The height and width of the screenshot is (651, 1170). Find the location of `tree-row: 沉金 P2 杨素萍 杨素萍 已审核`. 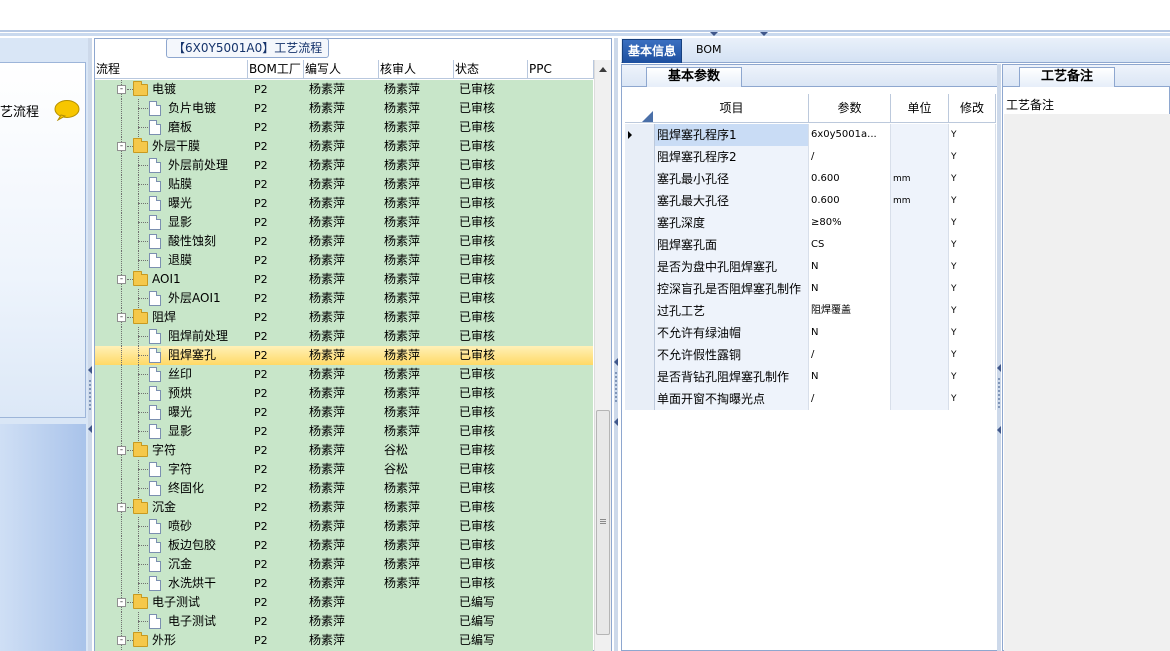

tree-row: 沉金 P2 杨素萍 杨素萍 已审核 is located at coordinates (344, 564).